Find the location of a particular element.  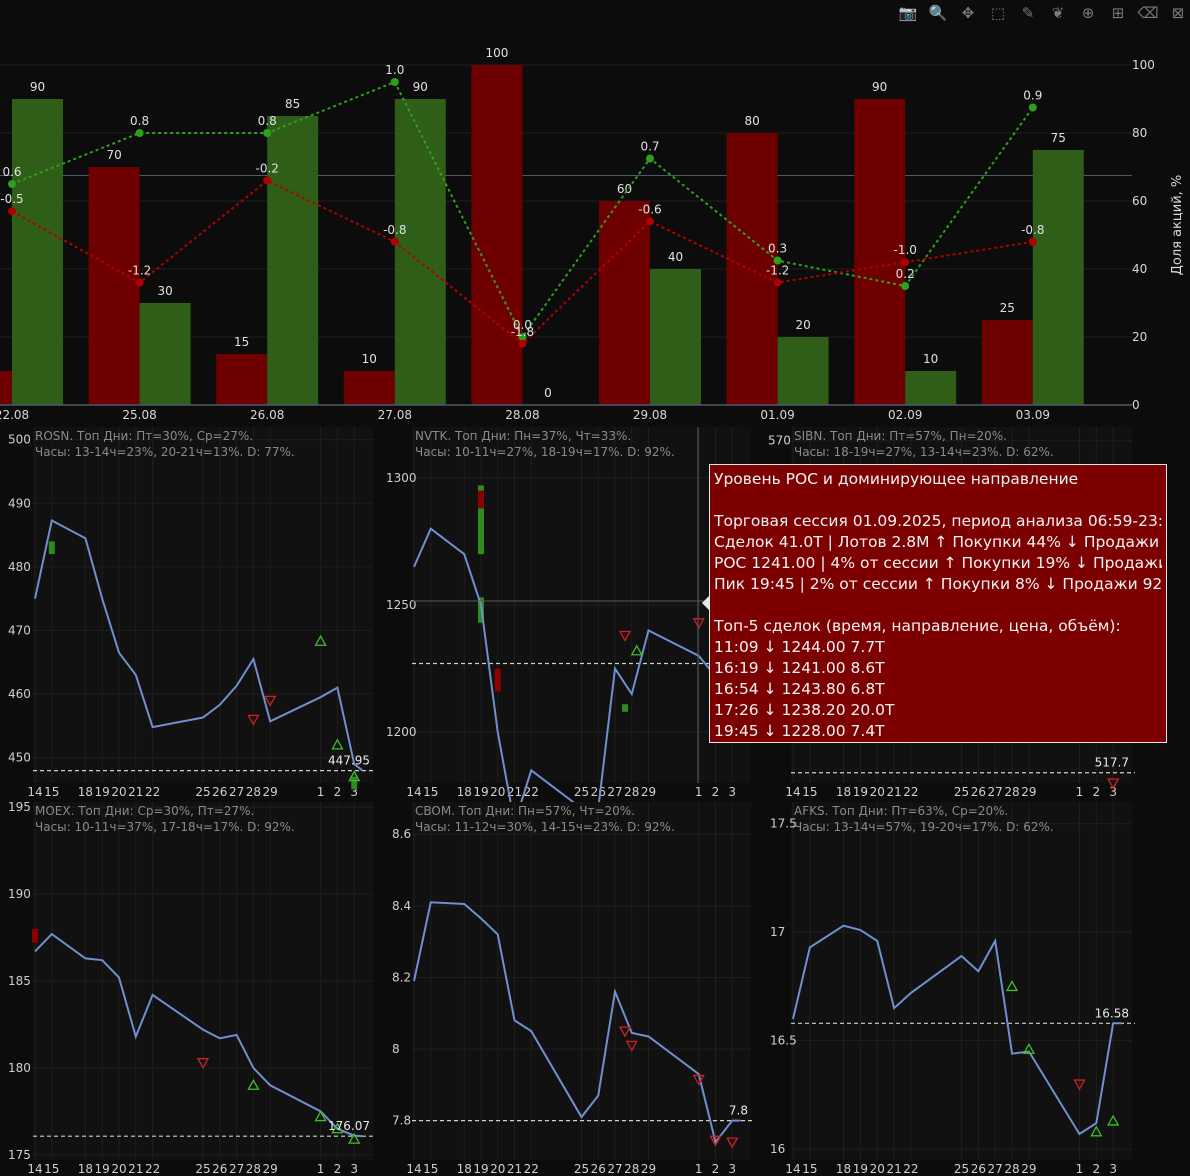

main-bar-label: 15 is located at coordinates (241, 342).